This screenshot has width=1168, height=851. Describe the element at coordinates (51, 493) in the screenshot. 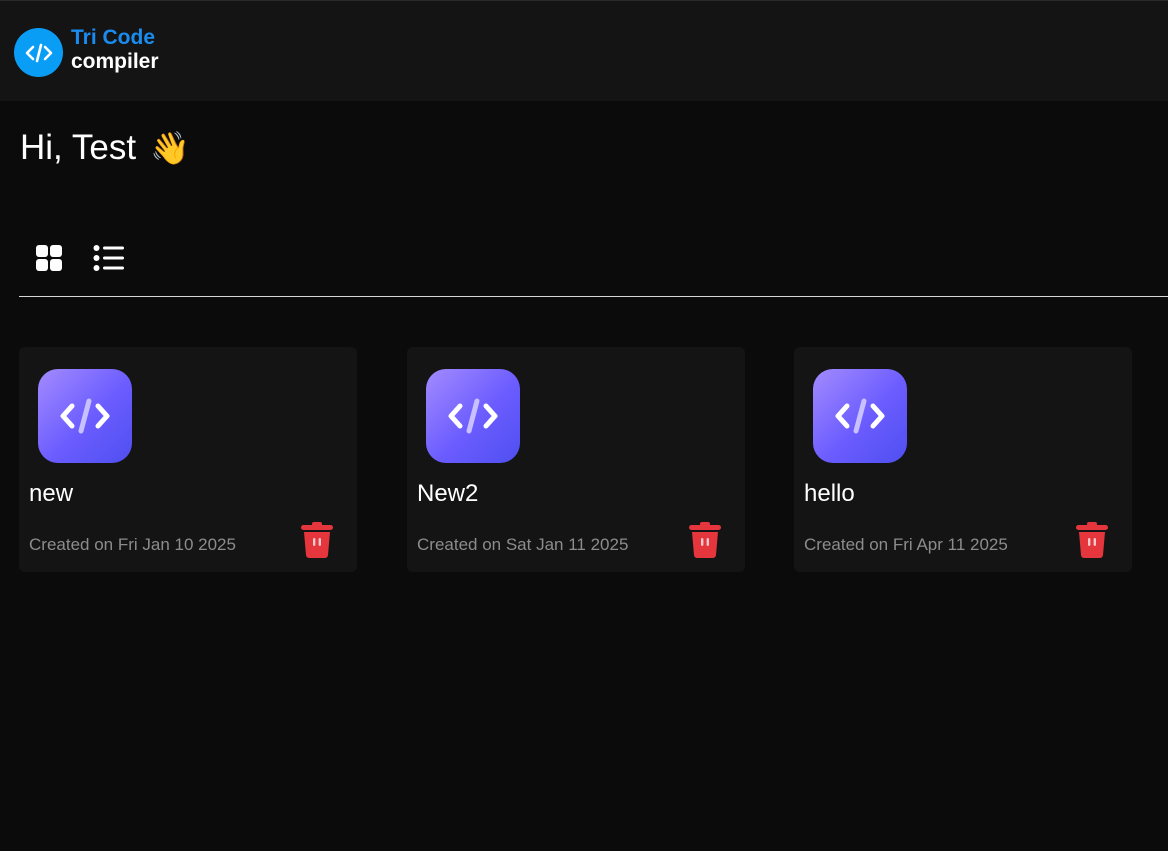

I see `project-name: new` at that location.